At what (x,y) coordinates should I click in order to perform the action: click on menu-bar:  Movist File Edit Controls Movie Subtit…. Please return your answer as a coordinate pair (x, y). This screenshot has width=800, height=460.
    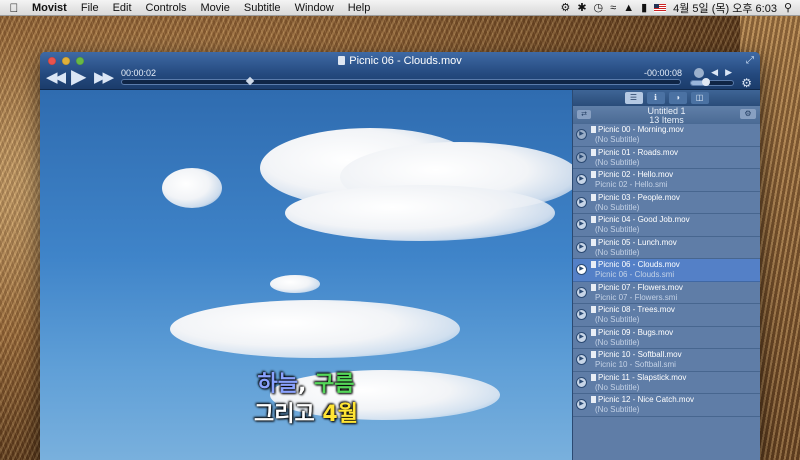
    Looking at the image, I should click on (400, 8).